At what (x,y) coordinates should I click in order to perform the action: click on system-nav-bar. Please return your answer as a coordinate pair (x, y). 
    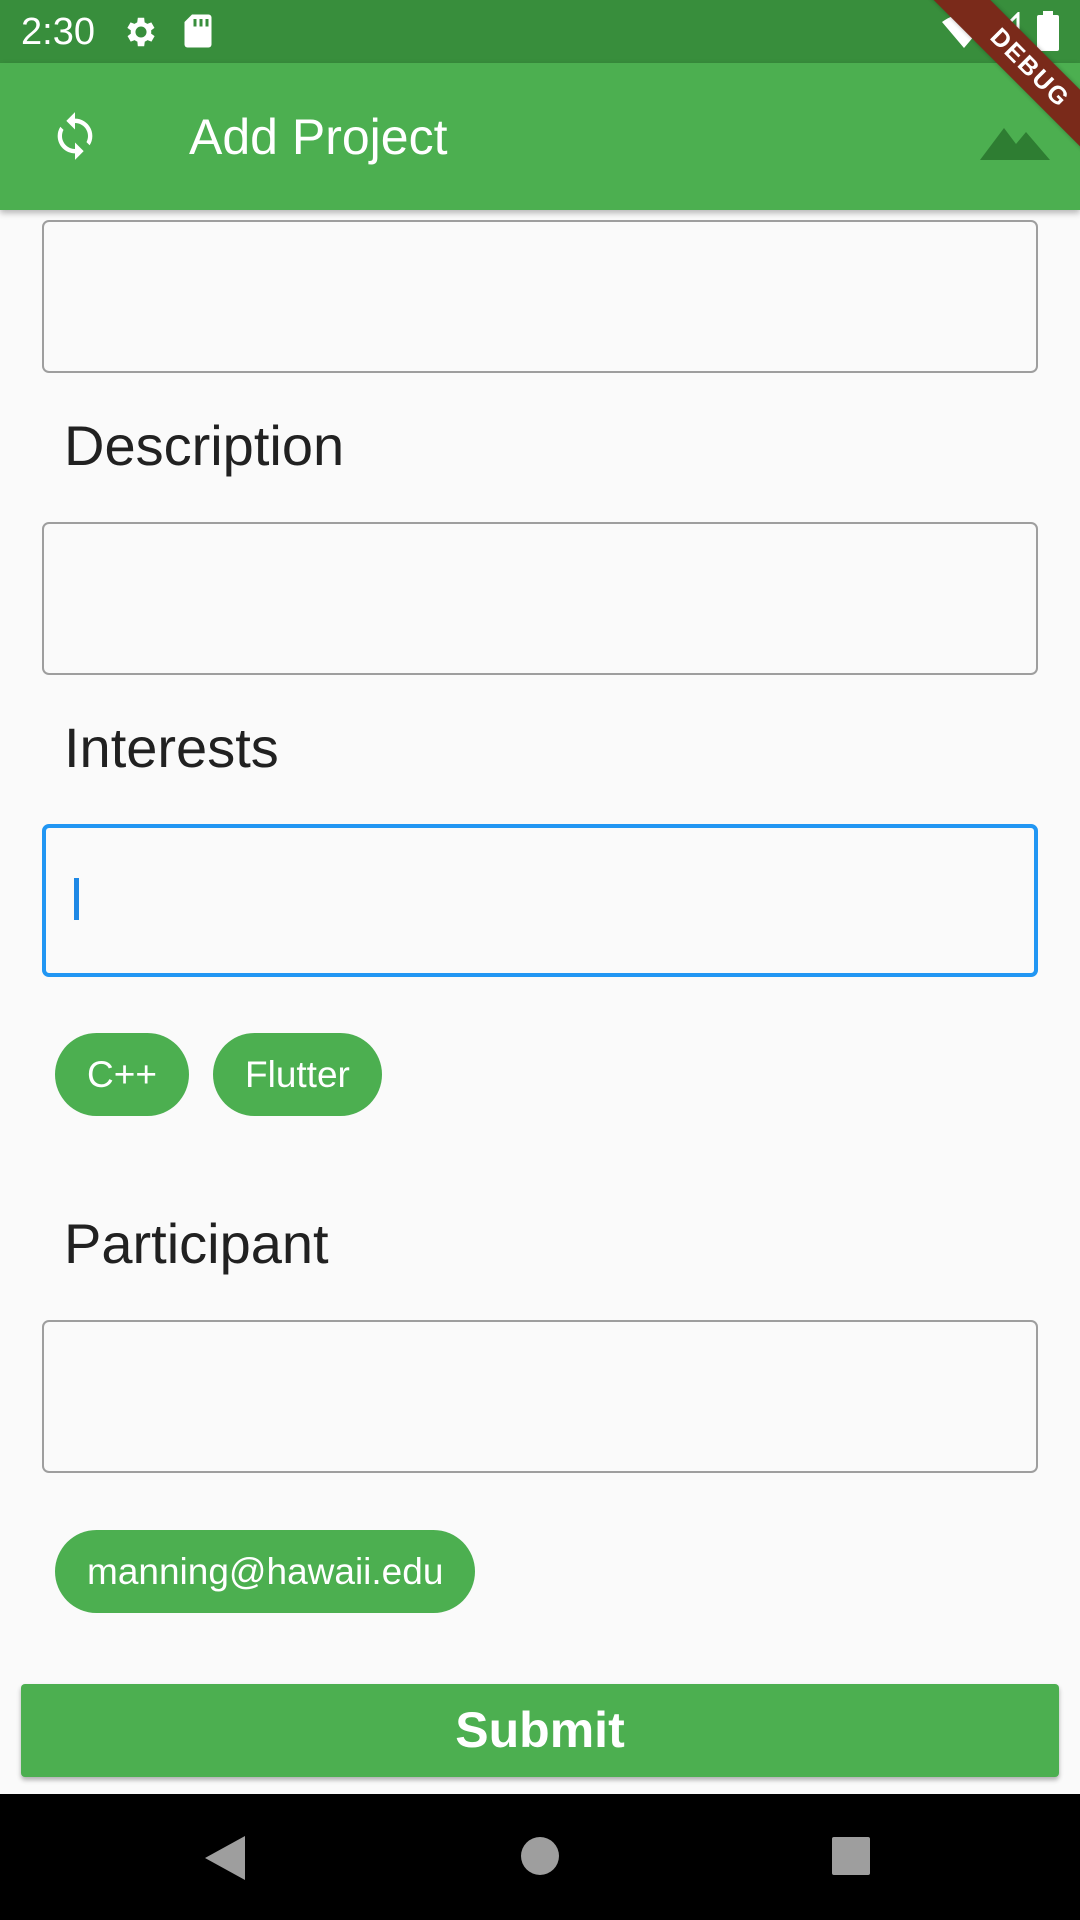
    Looking at the image, I should click on (540, 1857).